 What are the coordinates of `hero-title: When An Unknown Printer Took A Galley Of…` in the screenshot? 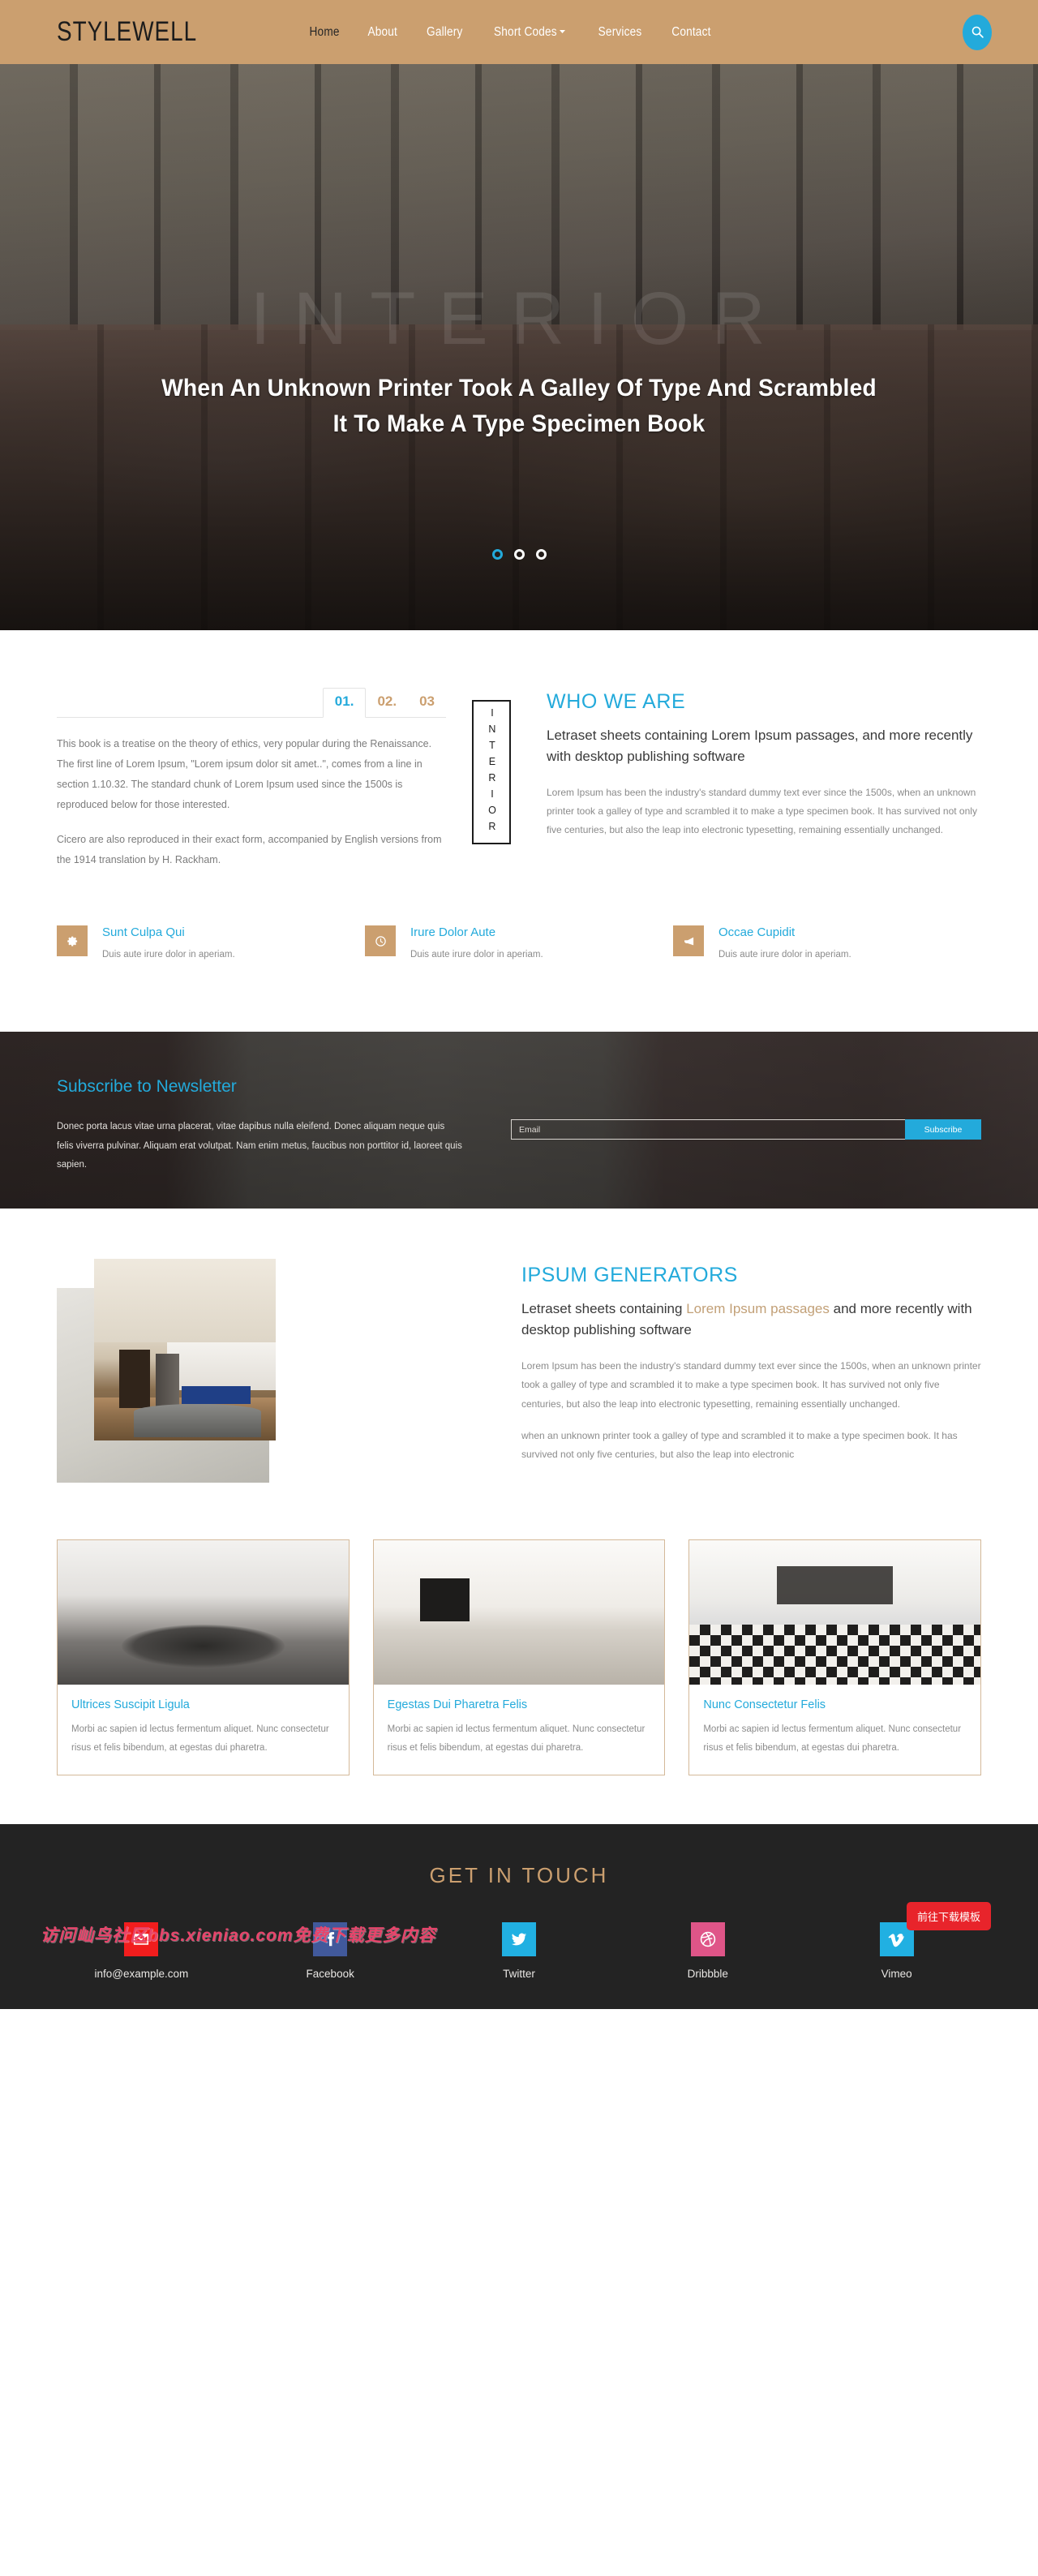 It's located at (519, 406).